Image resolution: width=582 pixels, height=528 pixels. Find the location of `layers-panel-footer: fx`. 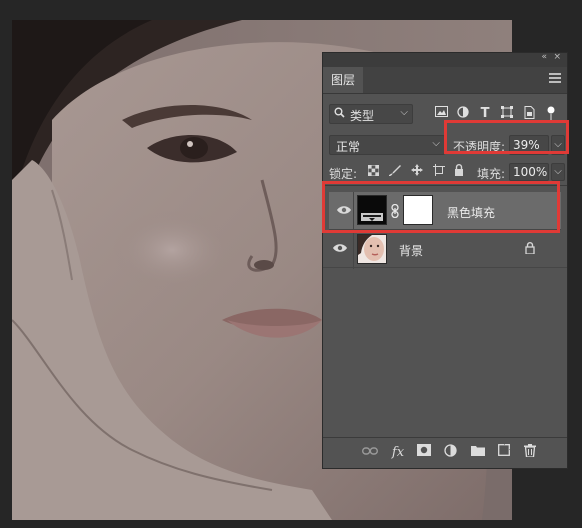

layers-panel-footer: fx is located at coordinates (445, 452).